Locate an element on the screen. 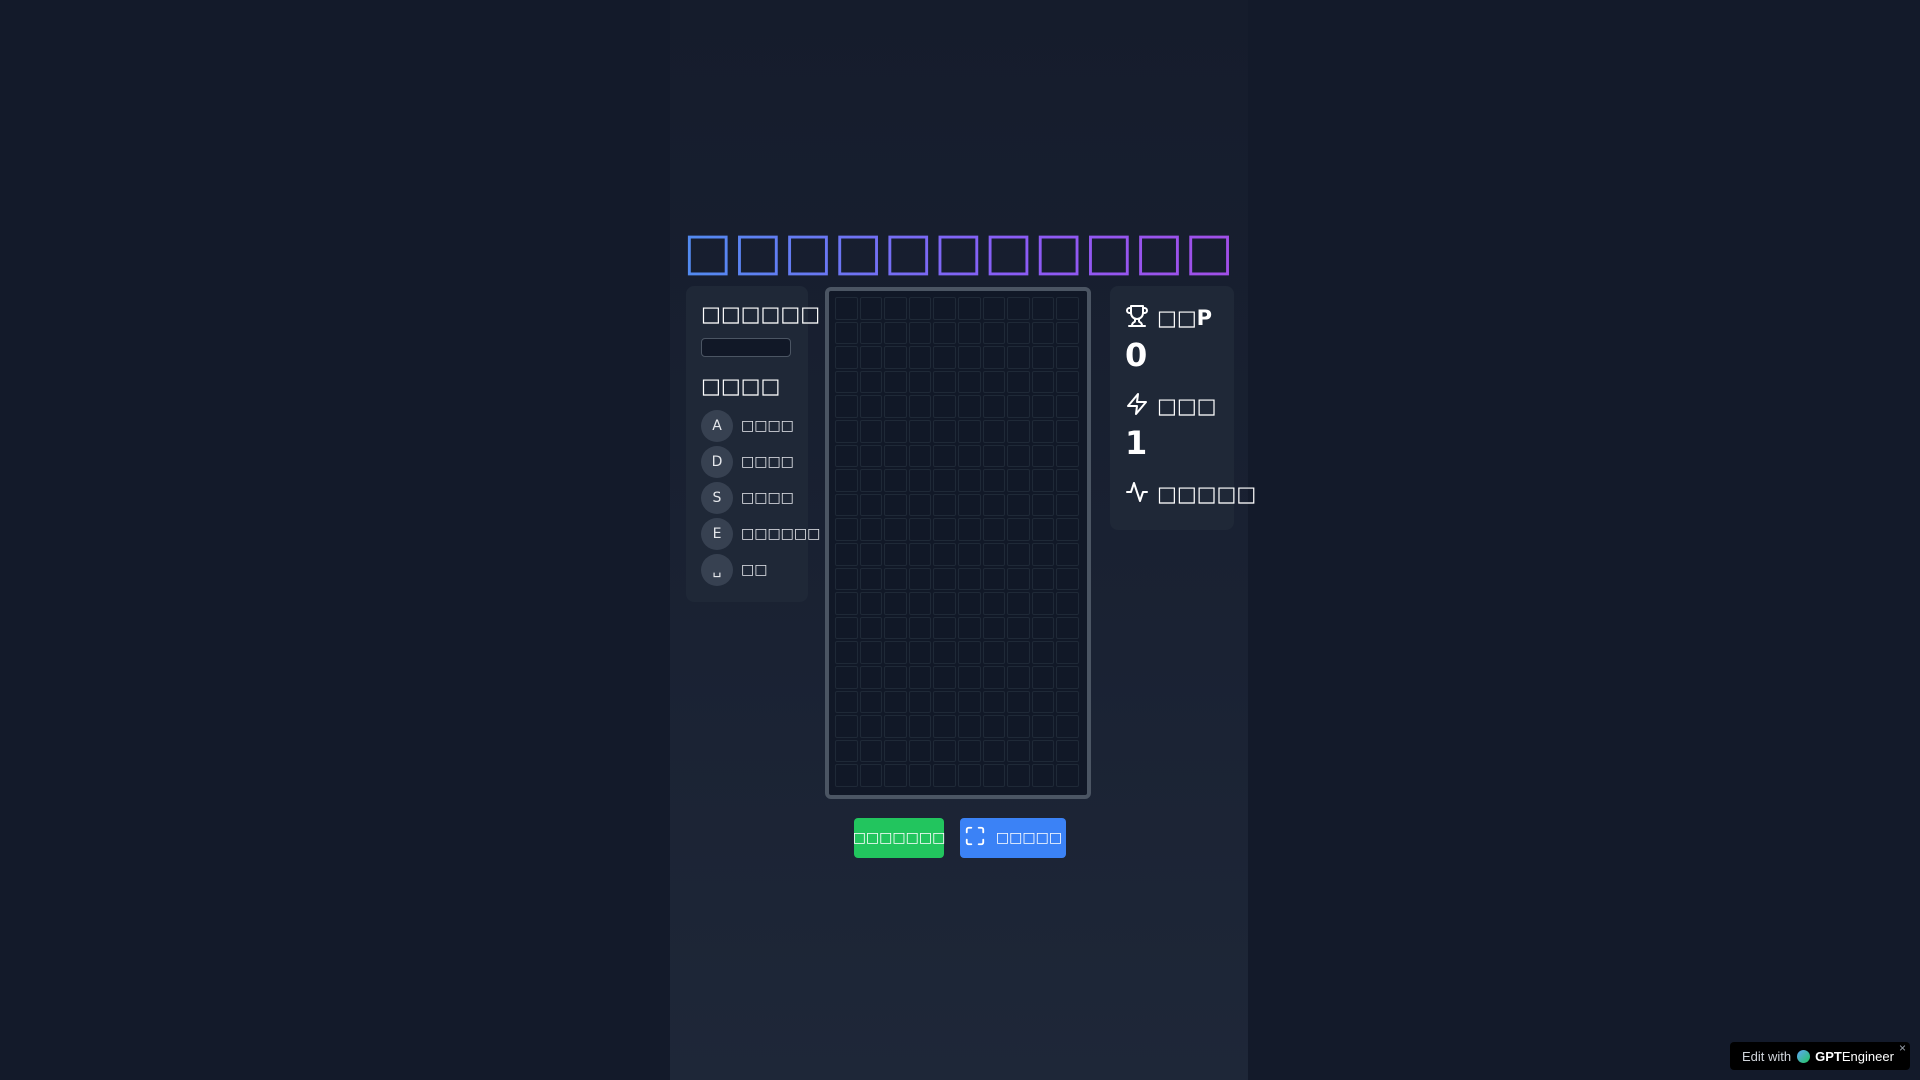 The width and height of the screenshot is (1920, 1080). key-space: ␣ is located at coordinates (717, 570).